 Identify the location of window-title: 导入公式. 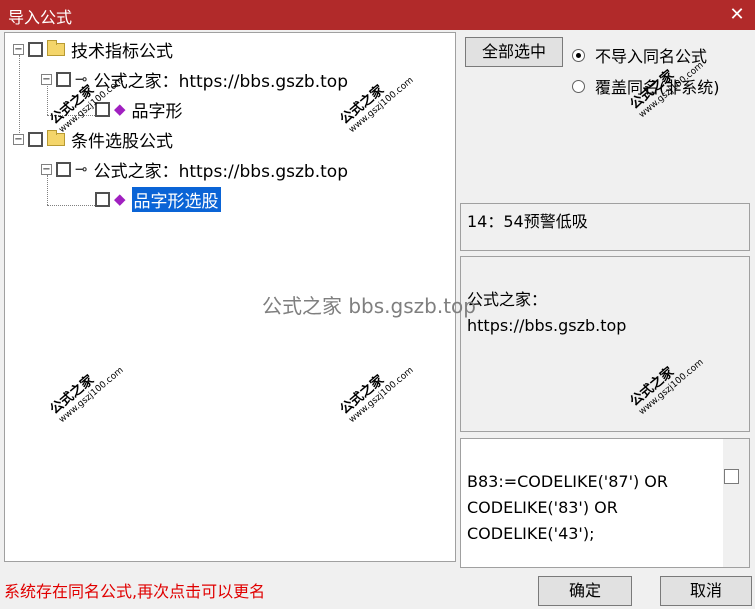
(40, 17).